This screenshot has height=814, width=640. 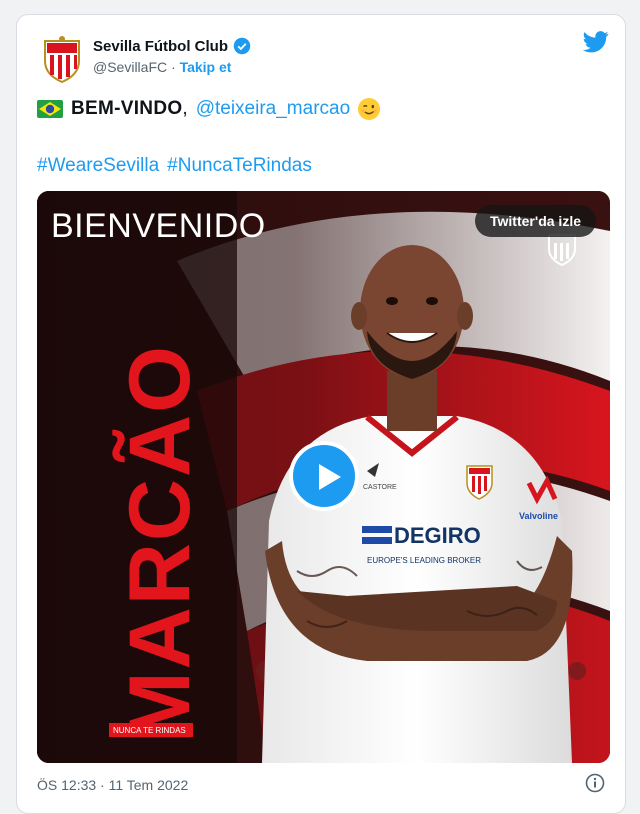 I want to click on sponsor-sub-text: EUROPE'S LEADING BROKER, so click(x=424, y=560).